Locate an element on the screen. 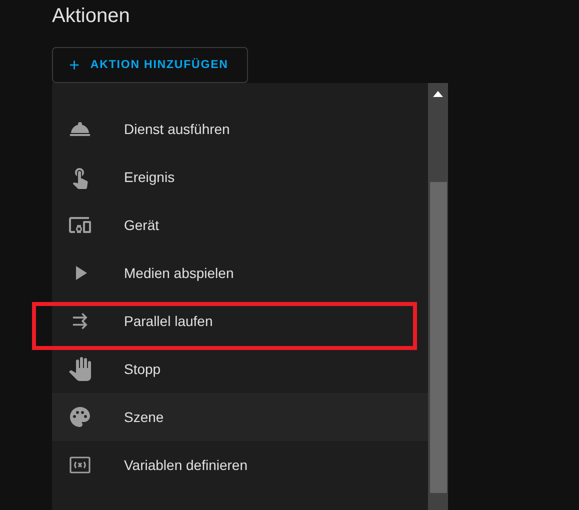 The height and width of the screenshot is (510, 579). menu-item: Dienst ausführen is located at coordinates (240, 129).